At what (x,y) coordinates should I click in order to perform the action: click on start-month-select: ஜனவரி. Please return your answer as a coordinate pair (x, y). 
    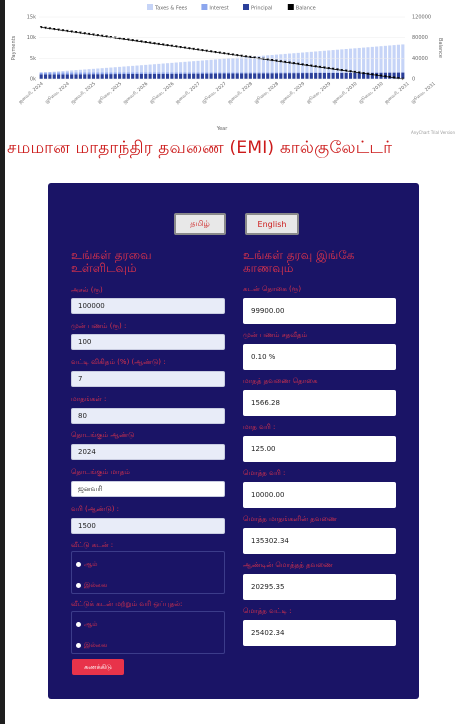
    Looking at the image, I should click on (148, 489).